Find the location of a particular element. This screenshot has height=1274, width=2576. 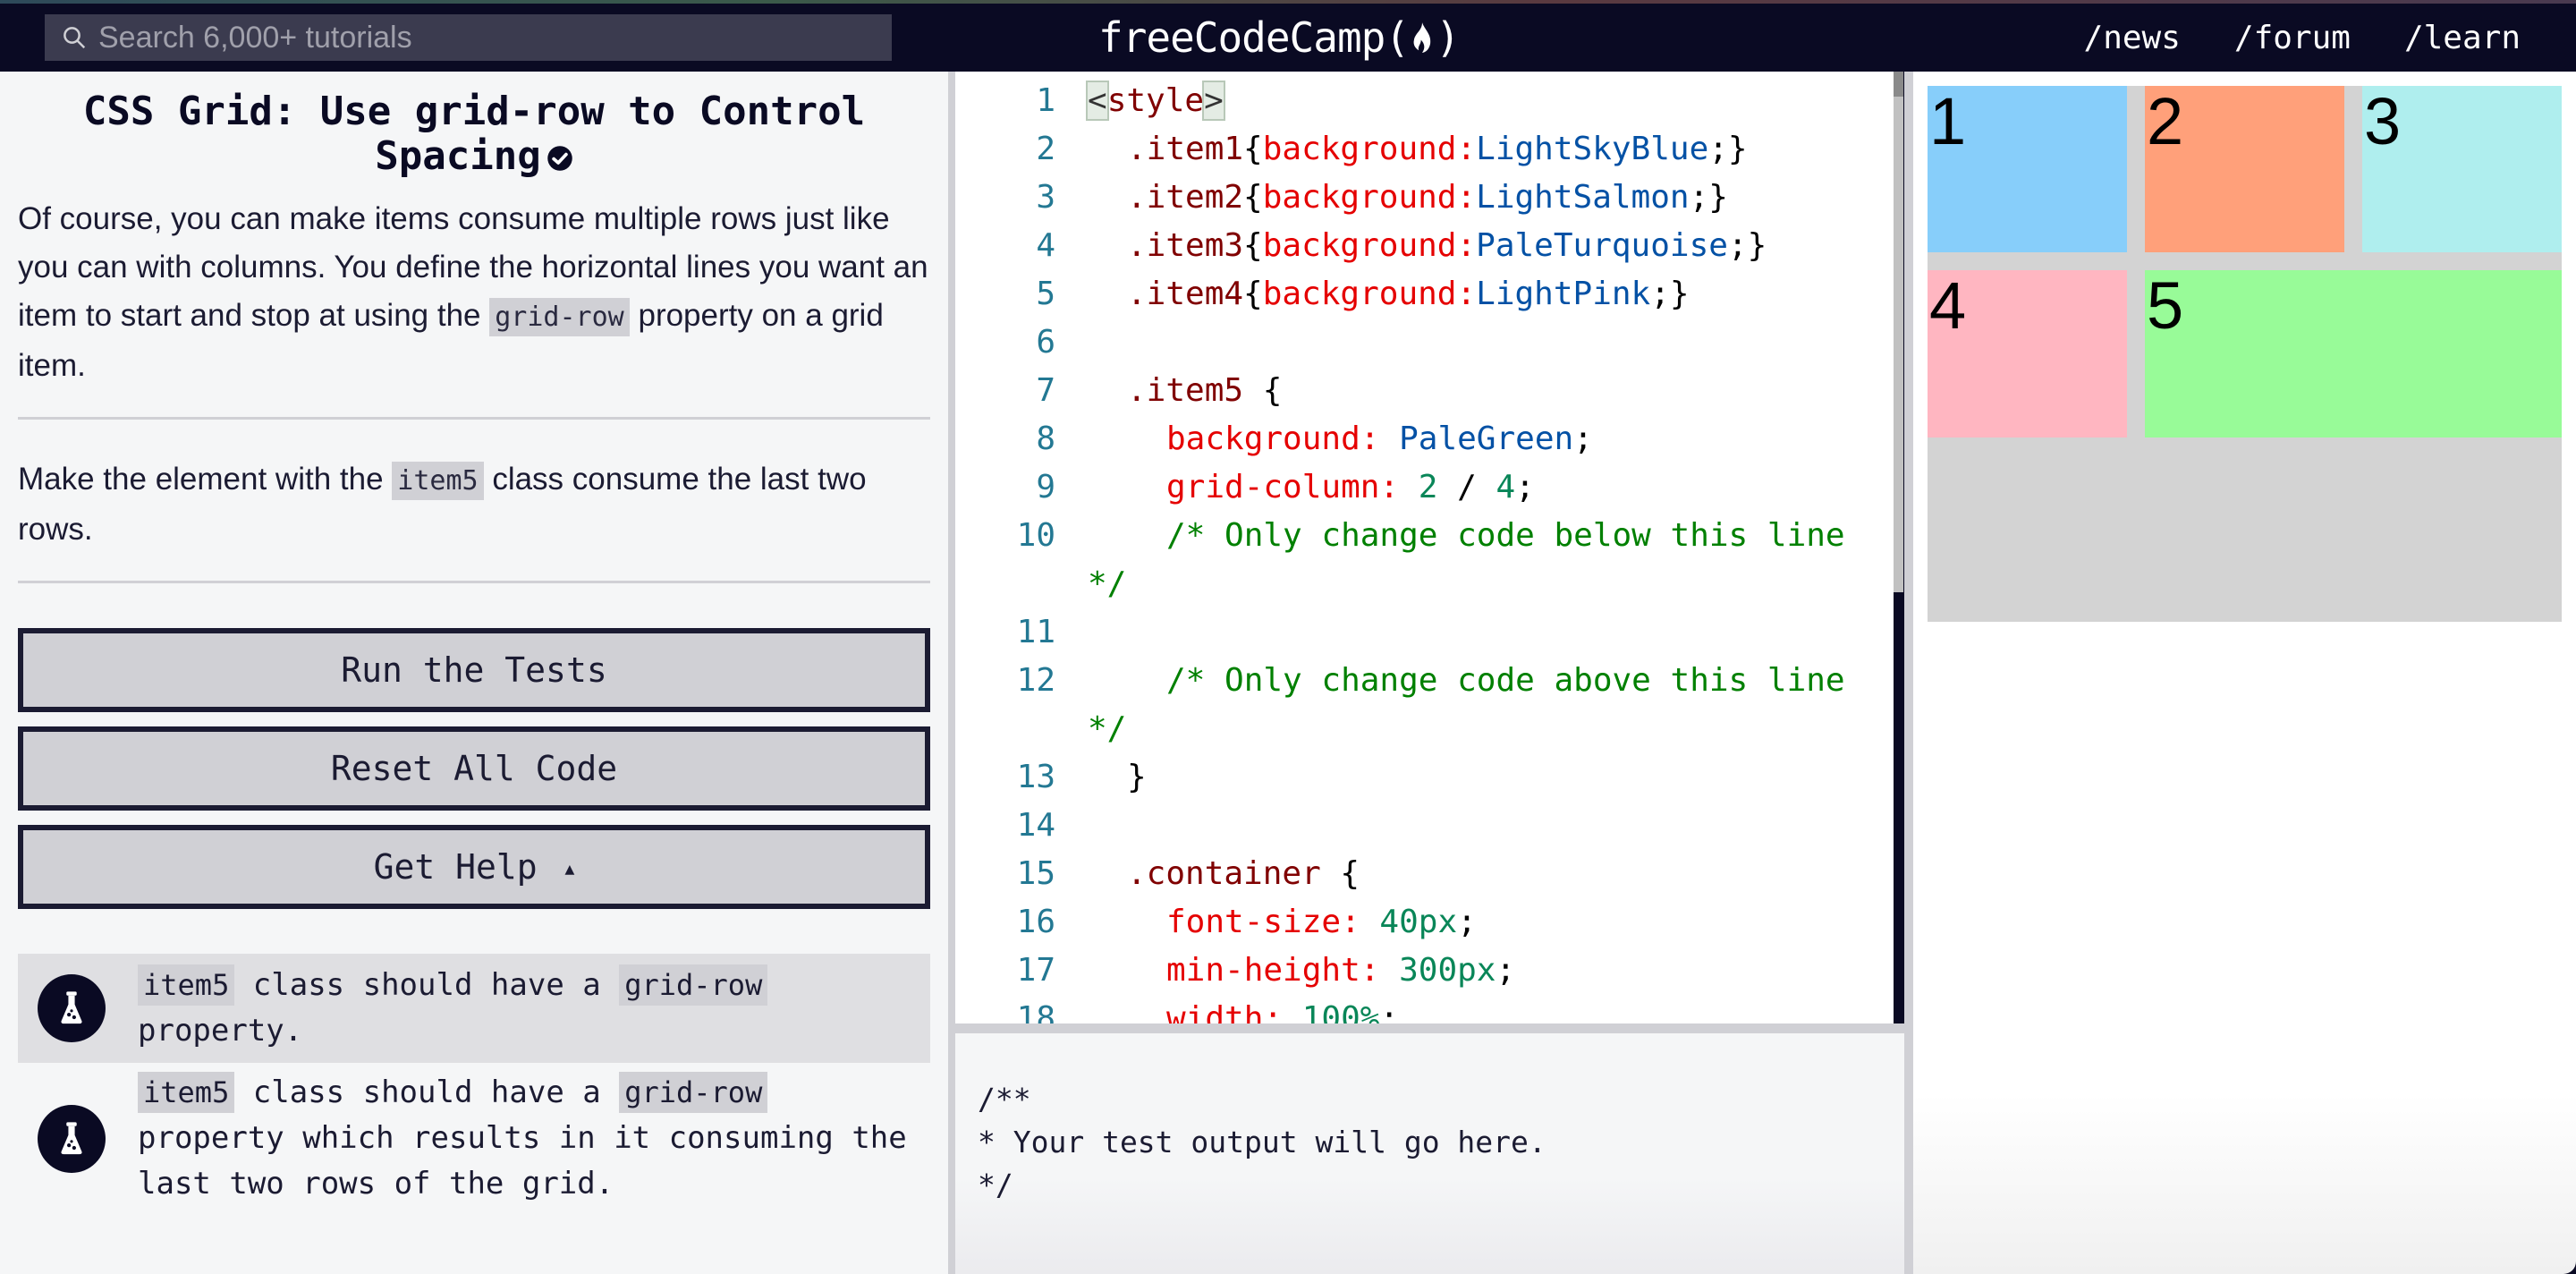

reset-code-button: Reset All Code is located at coordinates (474, 768).